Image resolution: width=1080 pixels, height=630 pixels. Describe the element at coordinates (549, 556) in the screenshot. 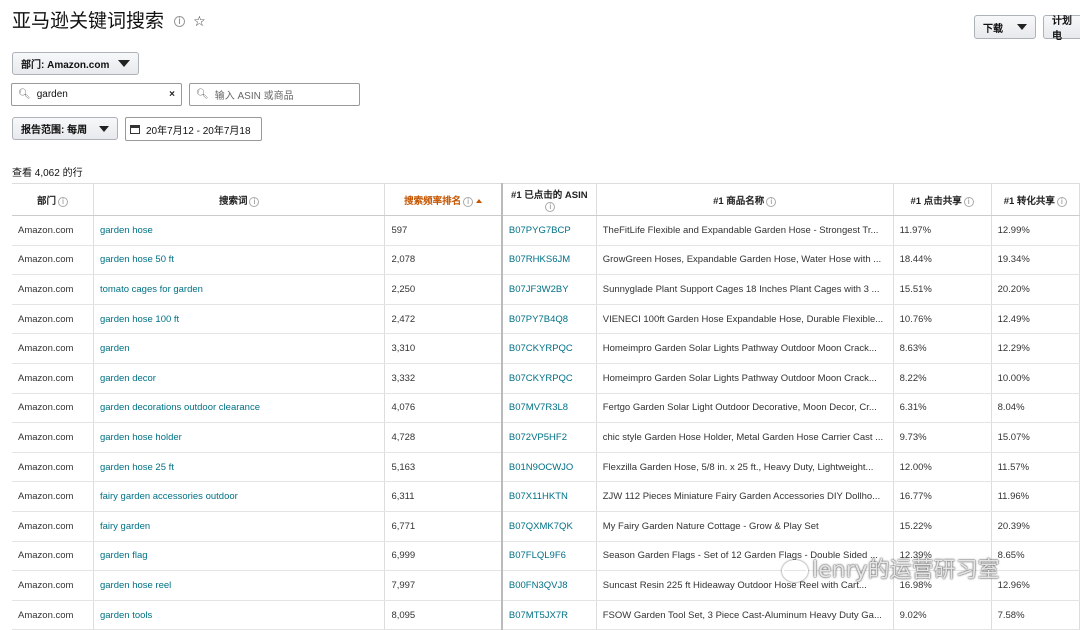

I see `cell-clicked-asin: B07FLQL9F6` at that location.